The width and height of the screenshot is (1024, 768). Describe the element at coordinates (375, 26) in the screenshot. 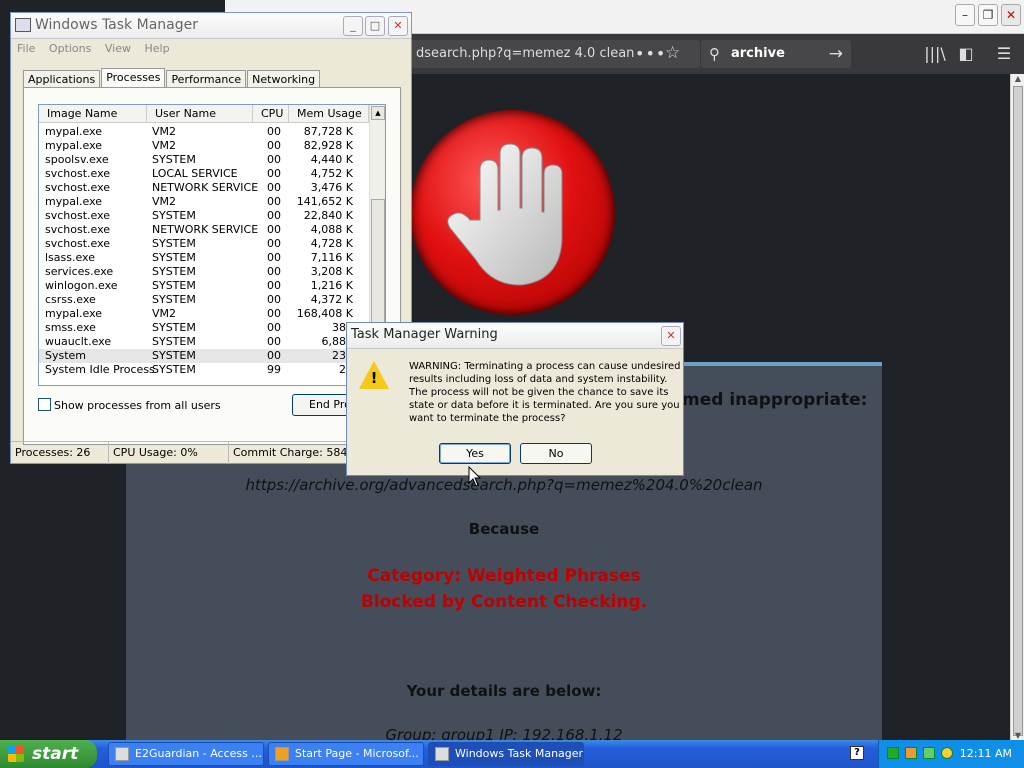

I see `tm-maximize-button: □` at that location.